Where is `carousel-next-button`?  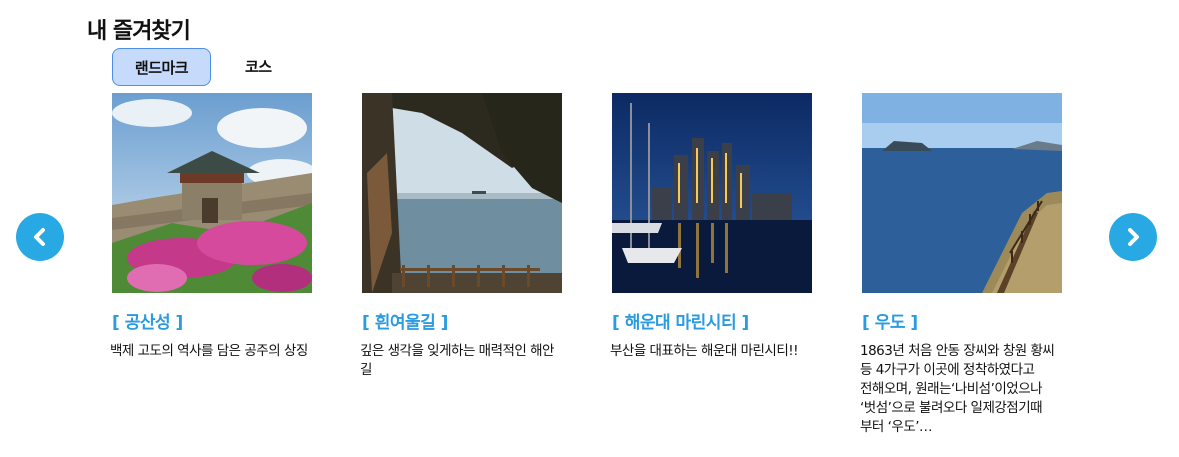
carousel-next-button is located at coordinates (1133, 237).